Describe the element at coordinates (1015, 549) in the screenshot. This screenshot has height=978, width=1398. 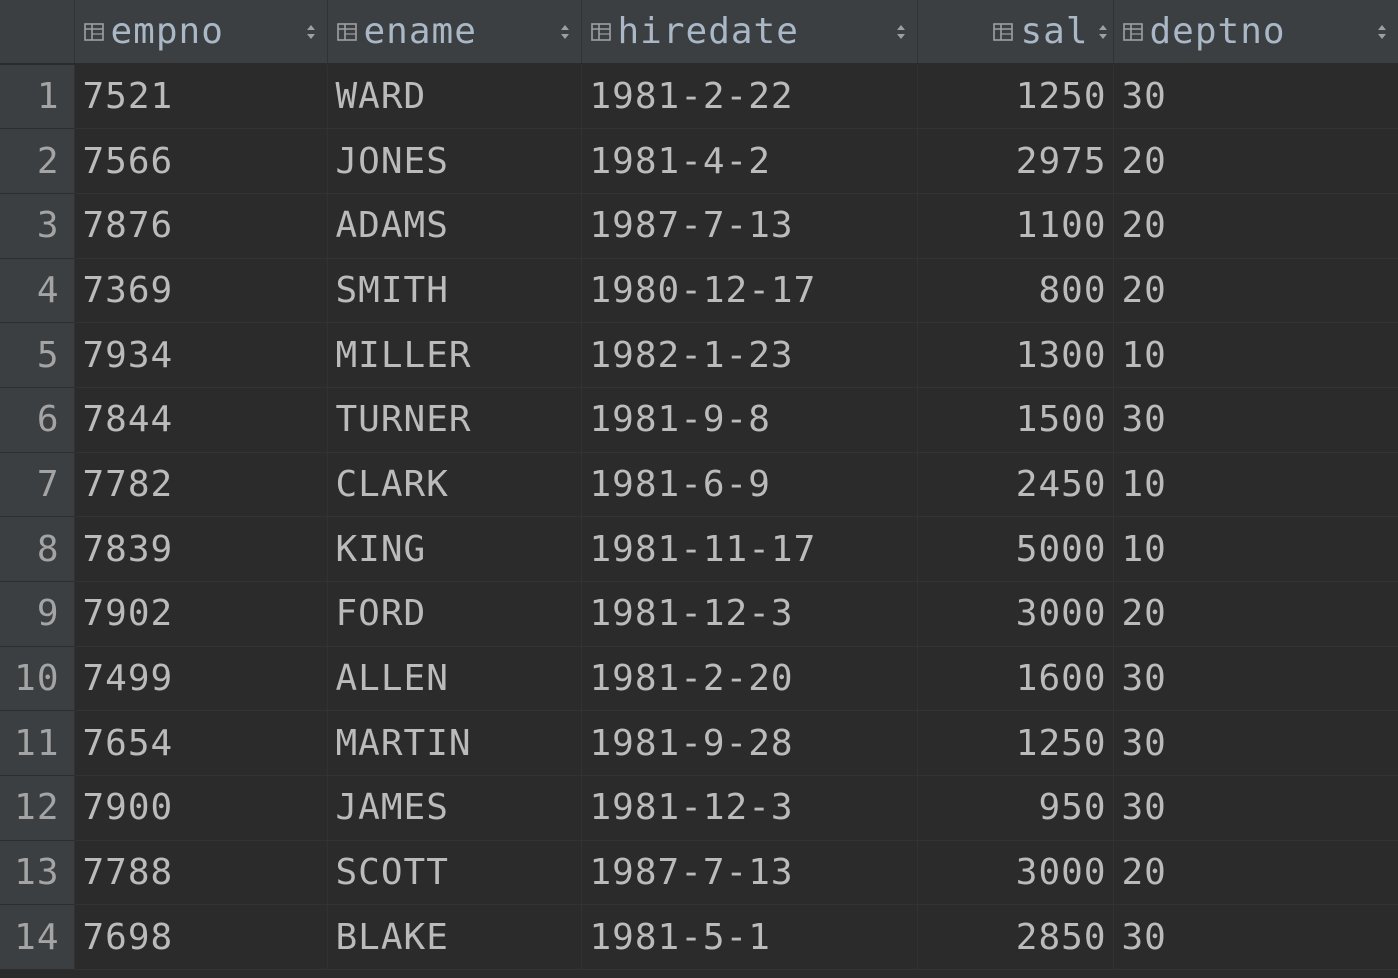
I see `cell-sal: 5000` at that location.